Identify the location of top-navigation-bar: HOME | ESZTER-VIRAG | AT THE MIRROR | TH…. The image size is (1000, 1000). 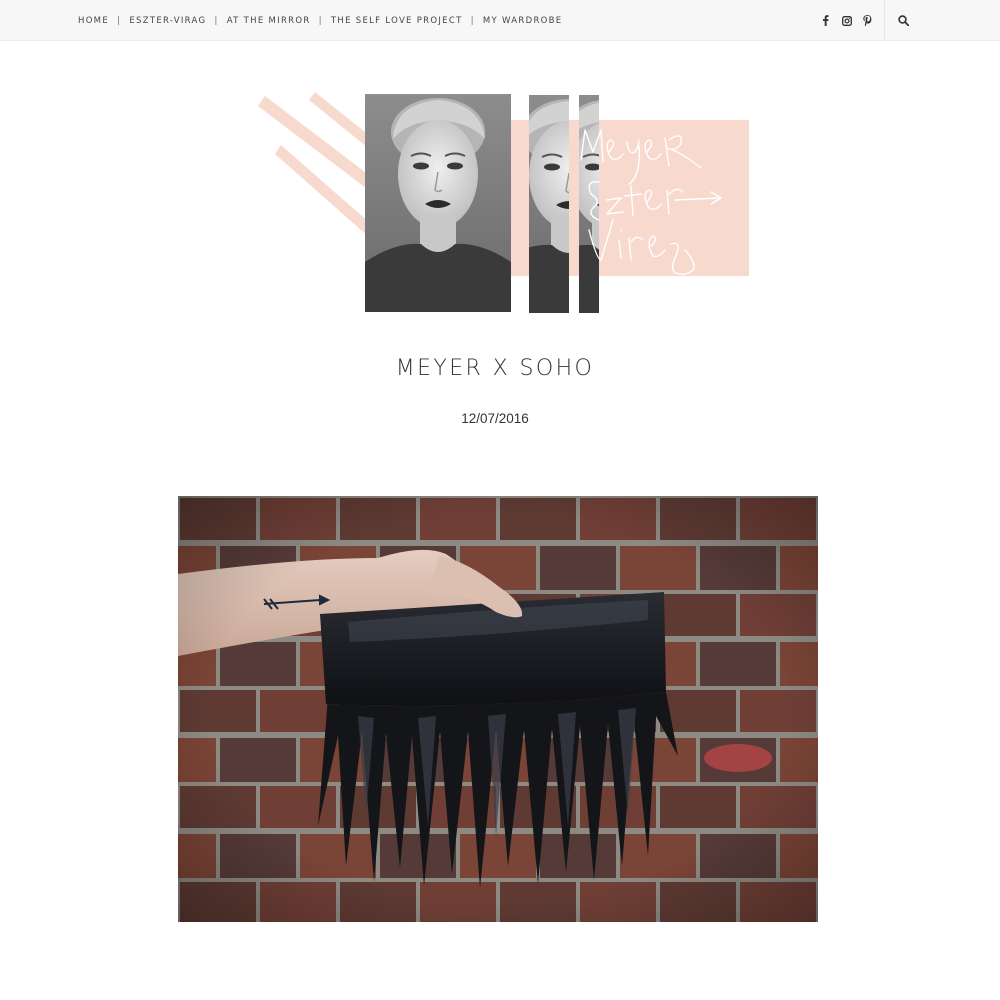
(500, 20).